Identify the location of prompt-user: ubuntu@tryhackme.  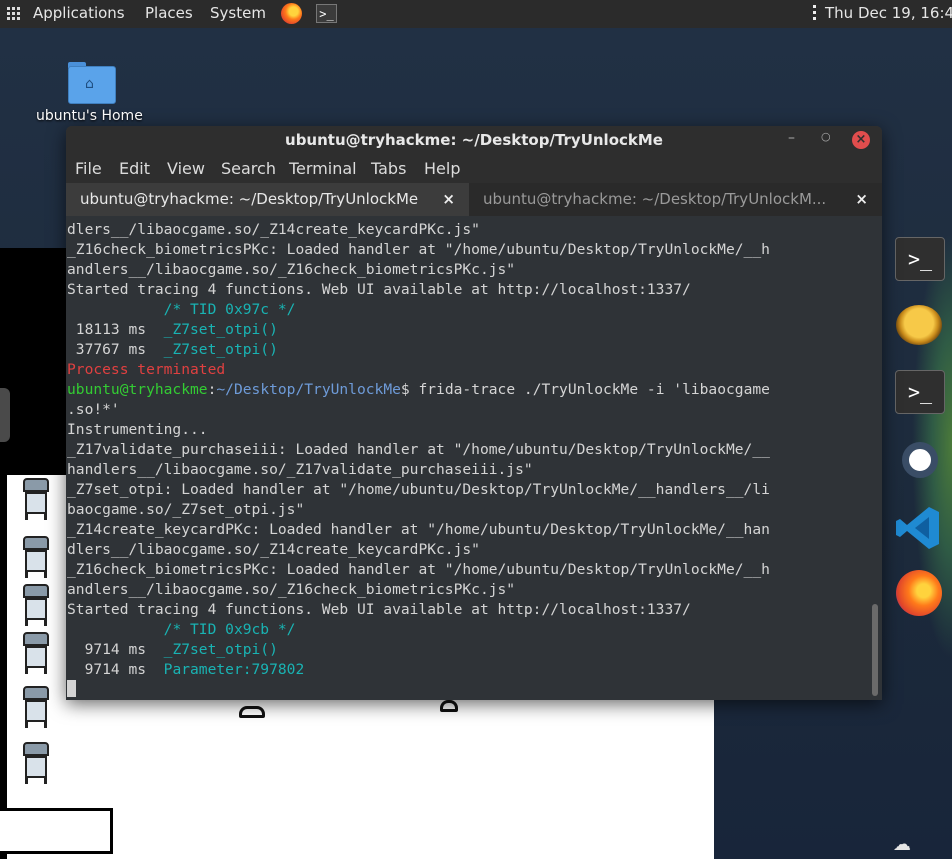
(137, 389).